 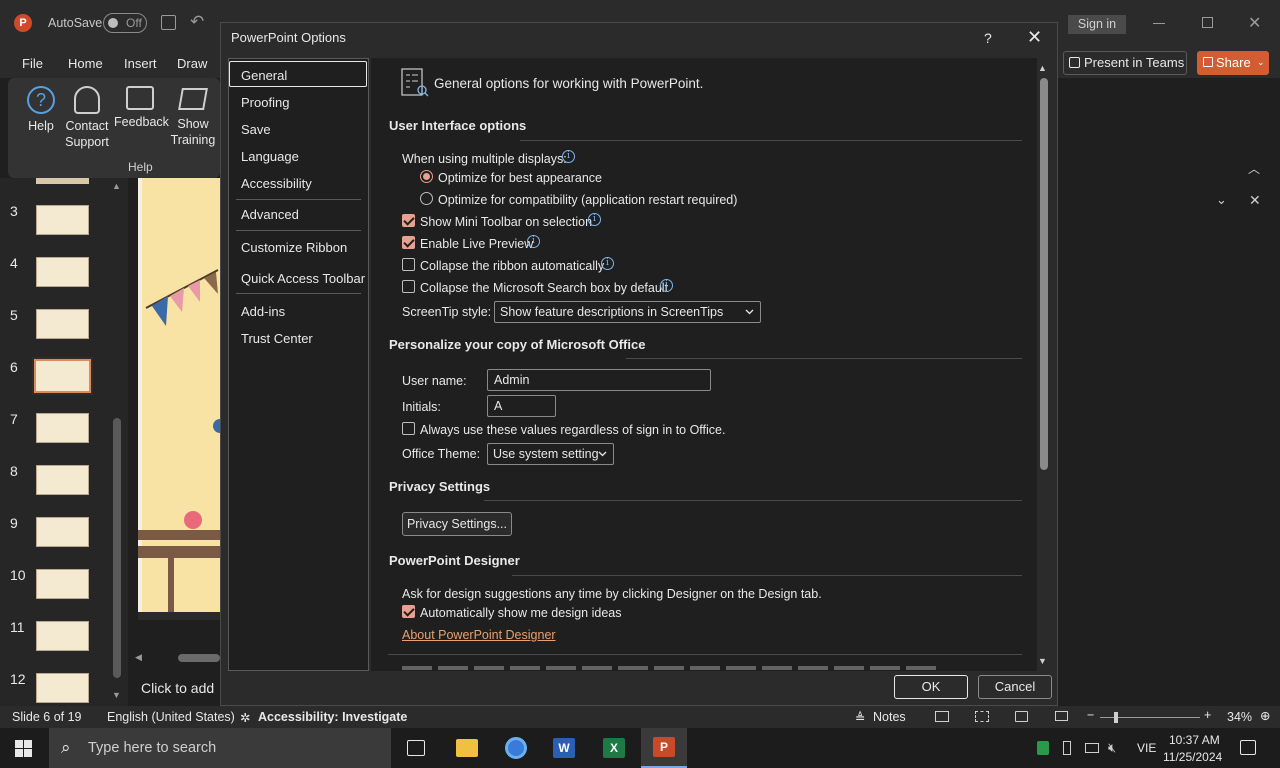 What do you see at coordinates (889, 717) in the screenshot?
I see `notes-button: Notes` at bounding box center [889, 717].